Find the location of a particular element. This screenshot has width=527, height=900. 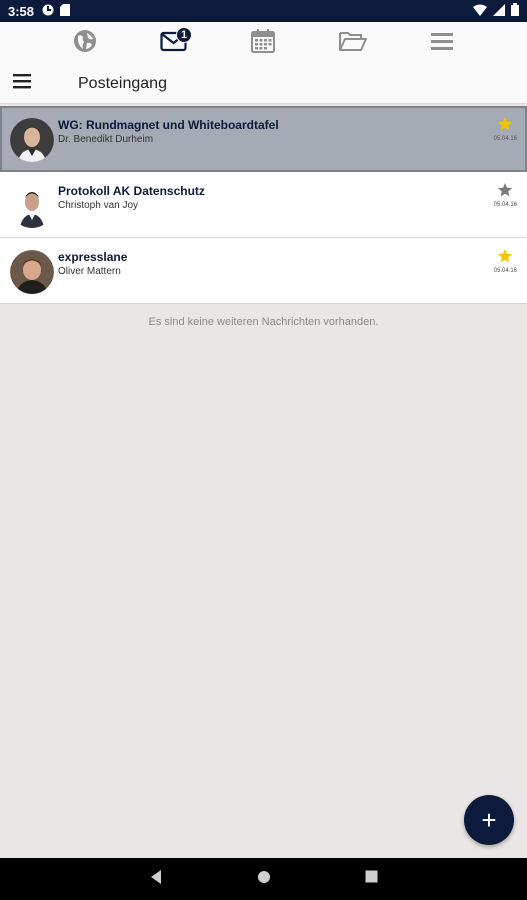

back-icon is located at coordinates (156, 879).